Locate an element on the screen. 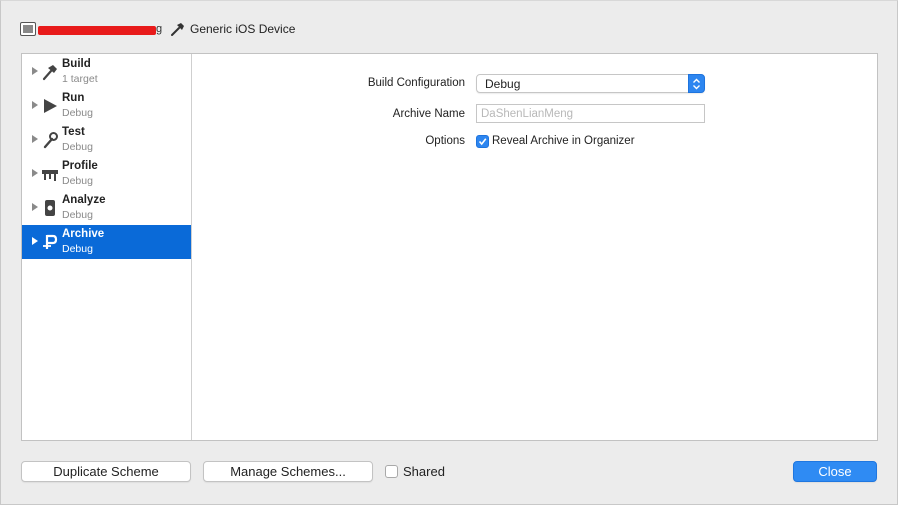 The image size is (898, 505). sidebar-item-test: Test Debug is located at coordinates (106, 140).